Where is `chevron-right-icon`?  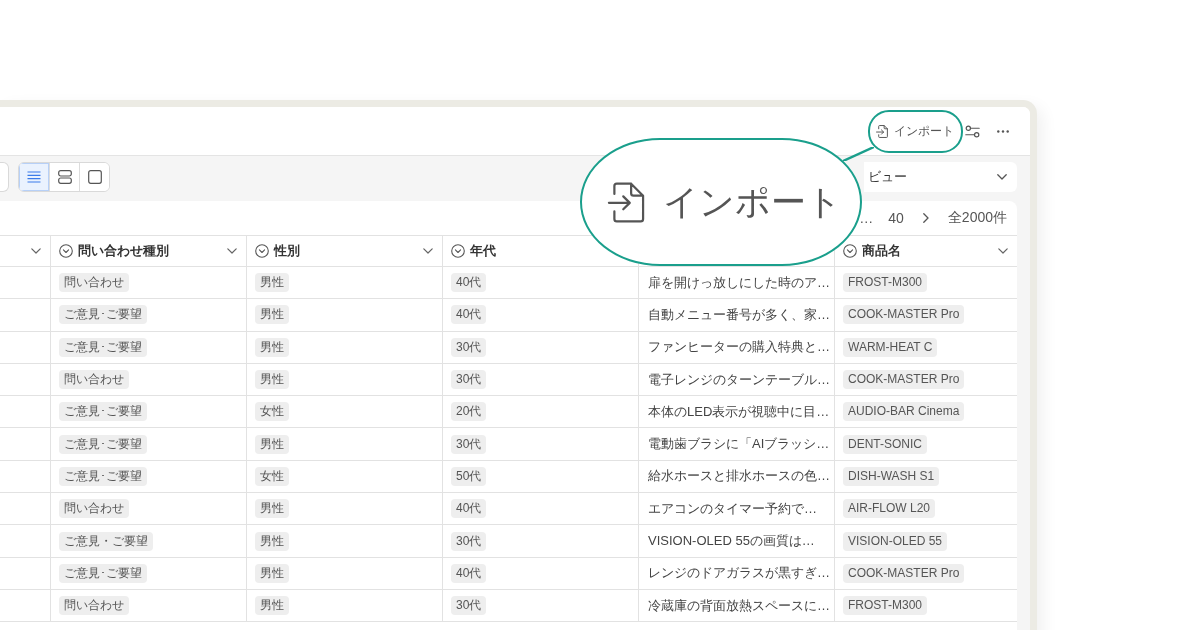 chevron-right-icon is located at coordinates (925, 218).